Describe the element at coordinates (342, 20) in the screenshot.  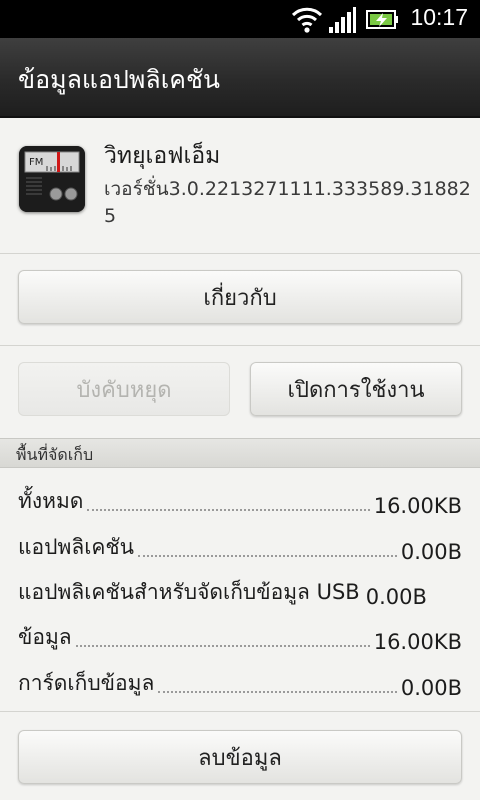
I see `signal-icon` at that location.